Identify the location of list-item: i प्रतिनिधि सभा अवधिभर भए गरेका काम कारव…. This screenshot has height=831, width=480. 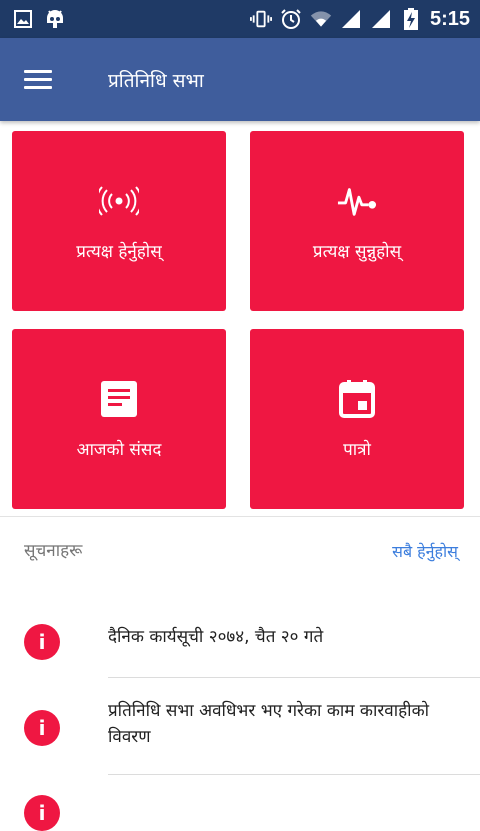
(240, 726).